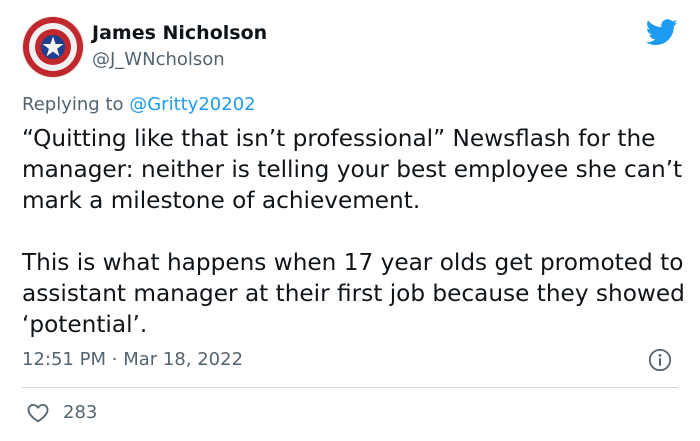 Image resolution: width=700 pixels, height=441 pixels. What do you see at coordinates (64, 359) in the screenshot?
I see `tweet-time: 12:51 PM` at bounding box center [64, 359].